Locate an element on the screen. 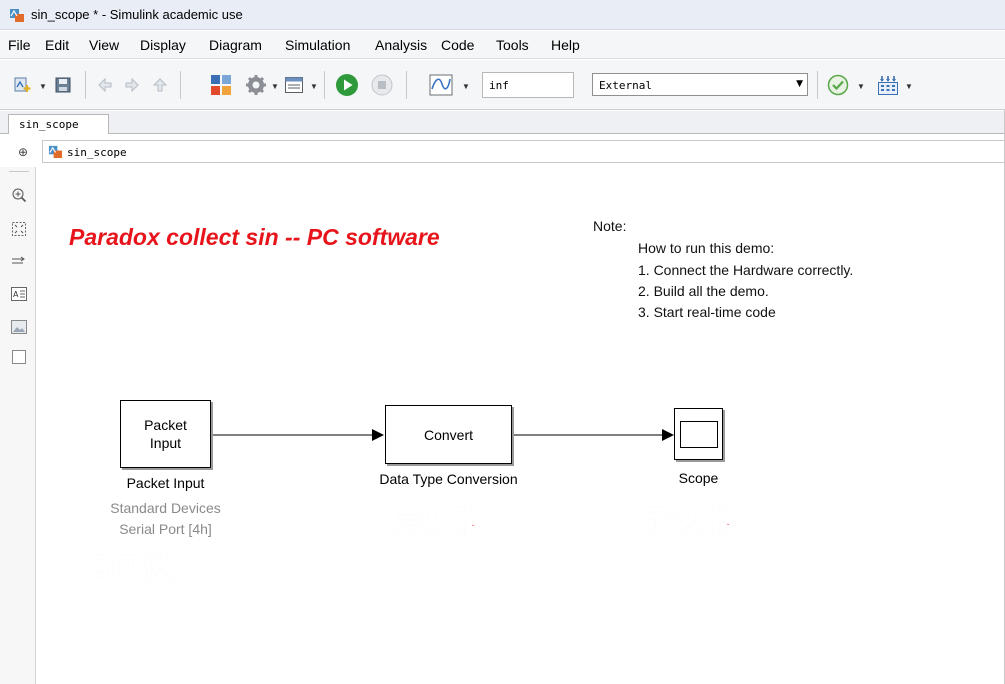 The image size is (1005, 684). menu-simulation: Simulation is located at coordinates (317, 45).